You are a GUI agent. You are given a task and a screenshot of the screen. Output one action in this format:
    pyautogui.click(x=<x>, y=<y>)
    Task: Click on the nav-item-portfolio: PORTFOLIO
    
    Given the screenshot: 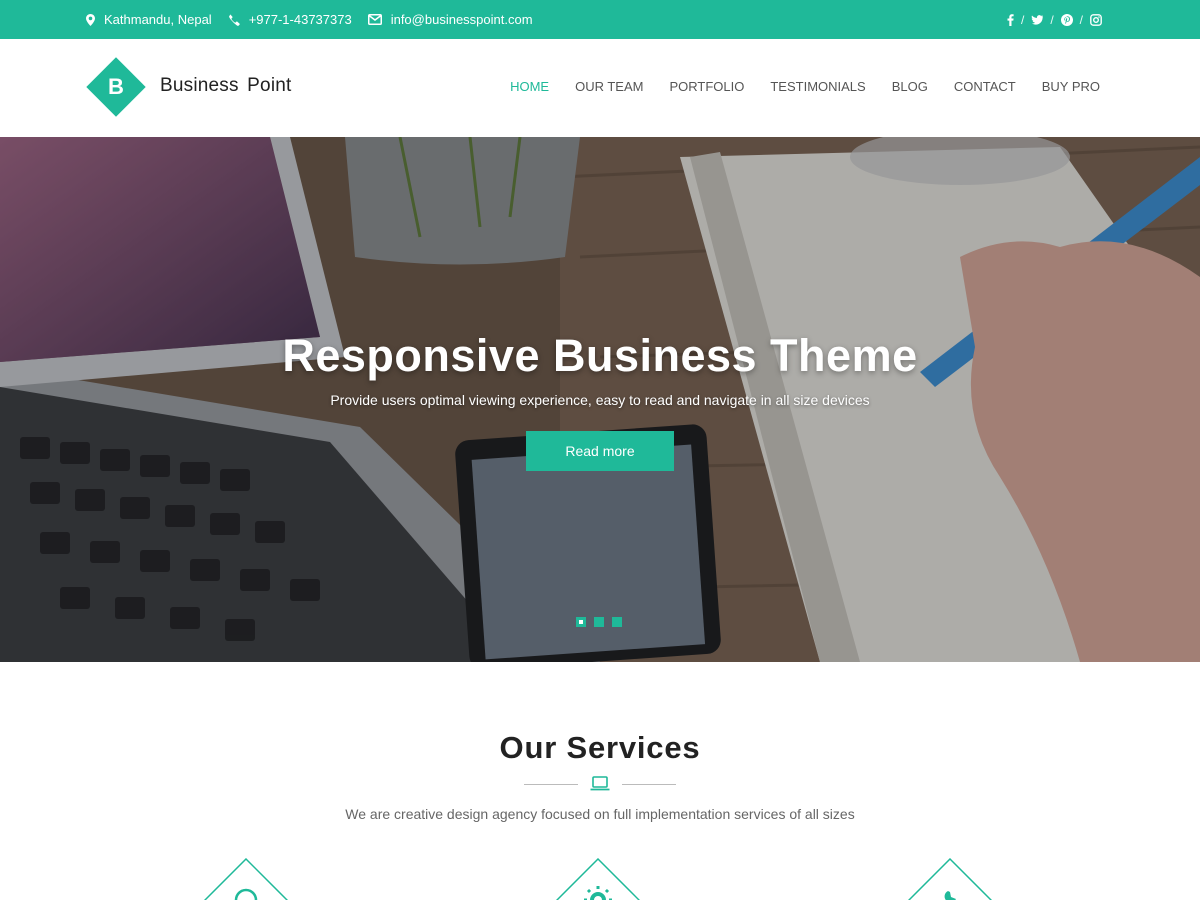 What is the action you would take?
    pyautogui.click(x=706, y=86)
    